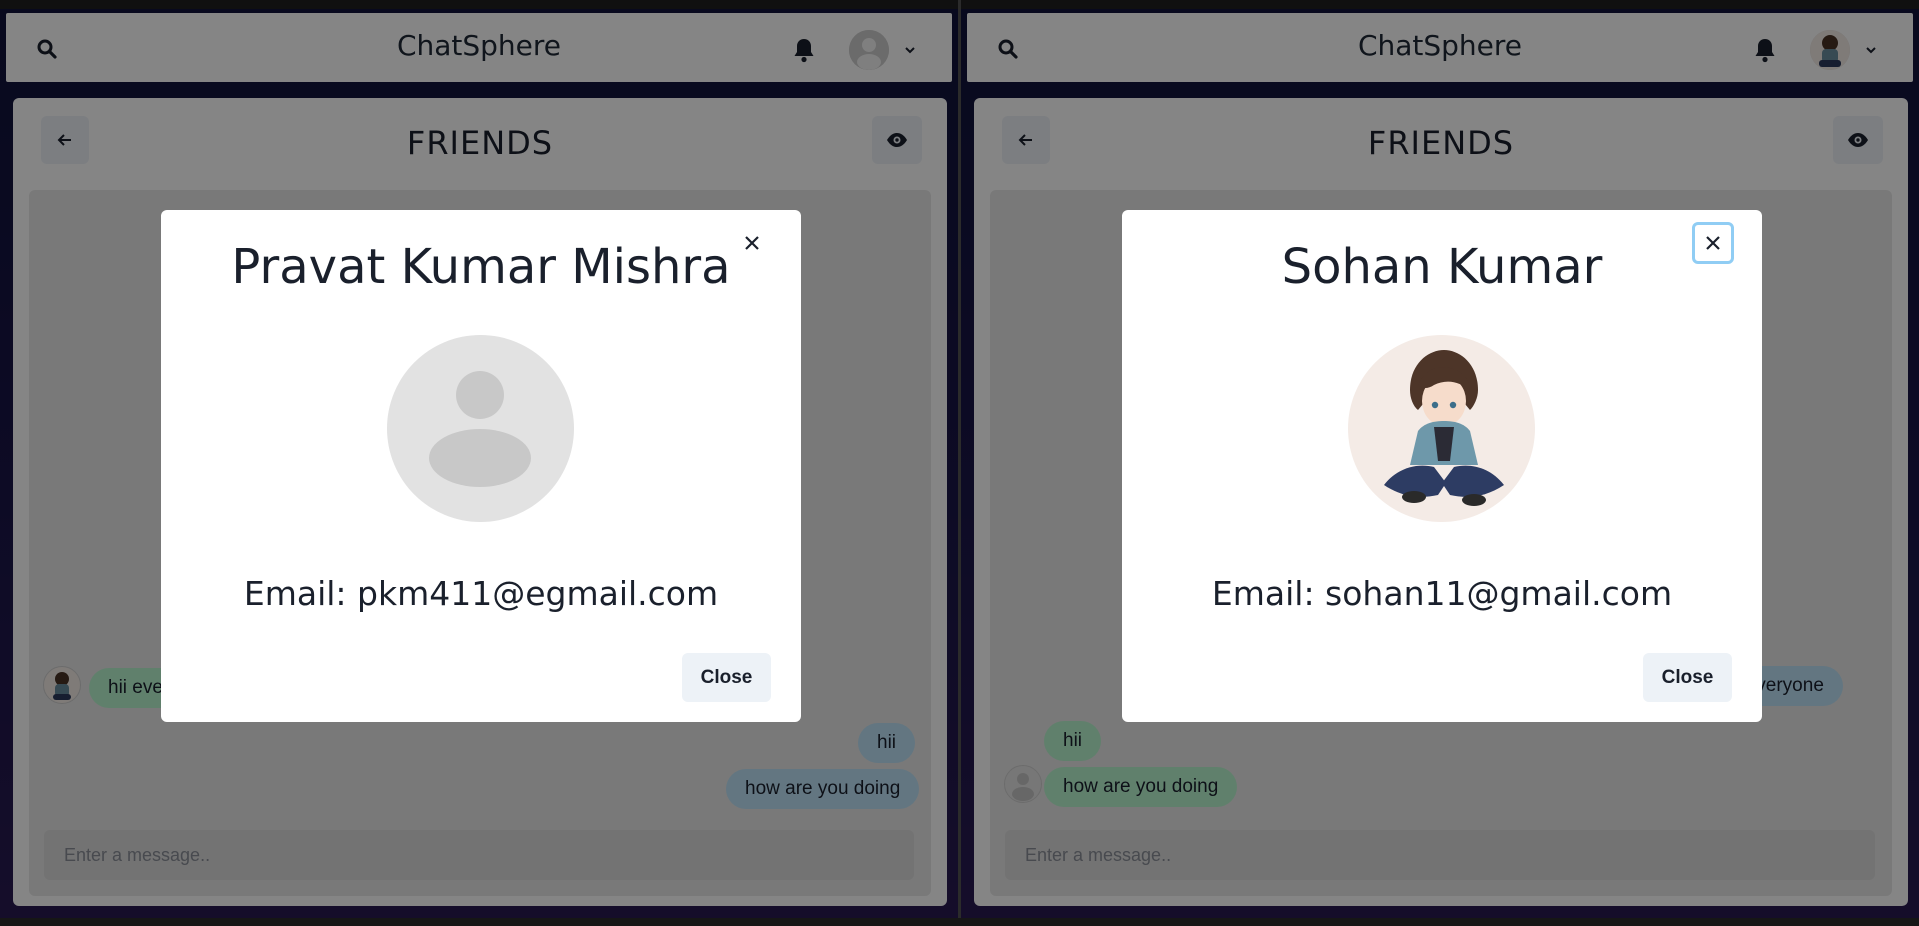 This screenshot has width=1919, height=926. Describe the element at coordinates (1441, 428) in the screenshot. I see `anime-avatar-picture` at that location.